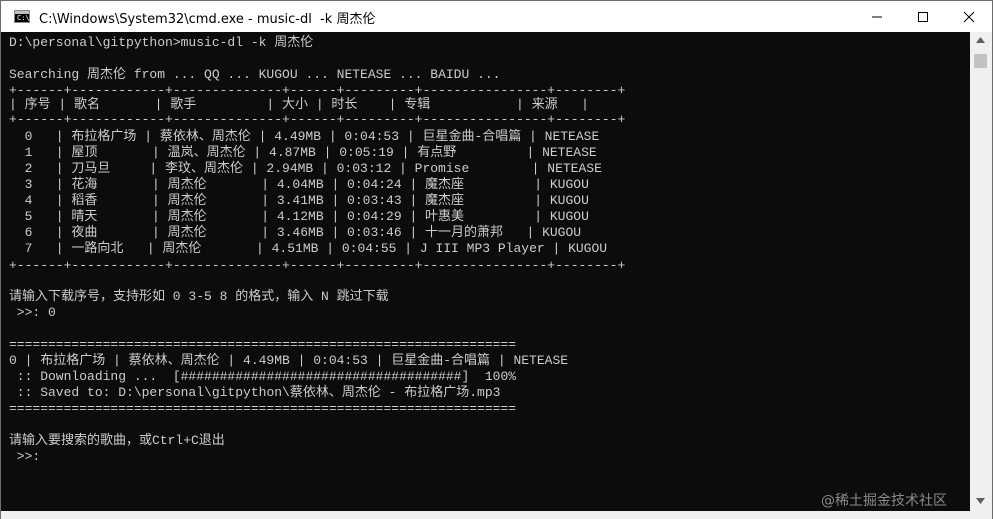  I want to click on console-line: D:\personal\gitpython>music-dl -k 周杰伦, so click(161, 42).